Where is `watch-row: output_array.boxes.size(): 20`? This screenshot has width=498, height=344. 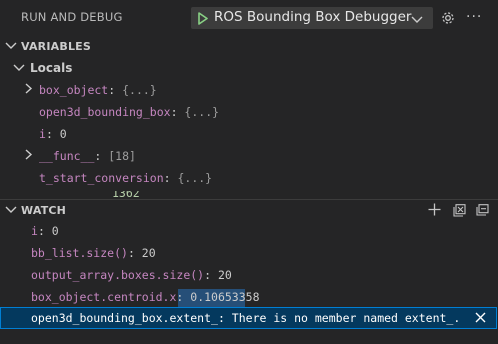 watch-row: output_array.boxes.size(): 20 is located at coordinates (131, 275).